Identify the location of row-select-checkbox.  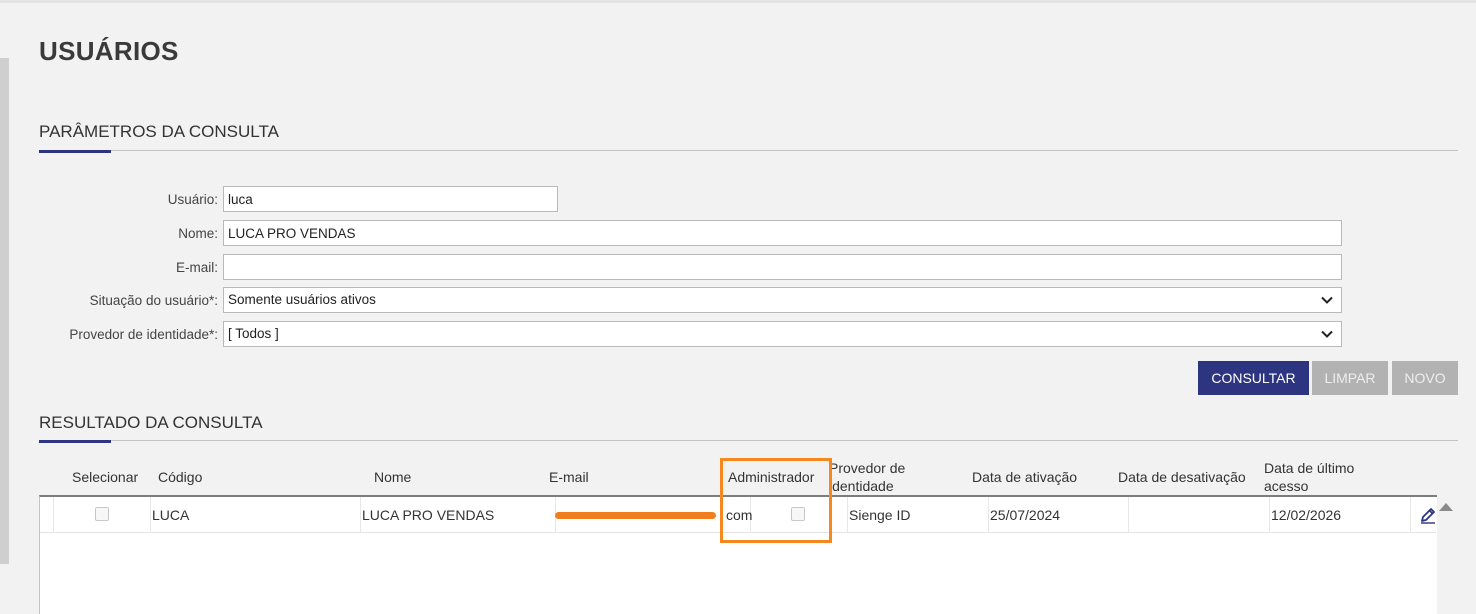
(102, 514).